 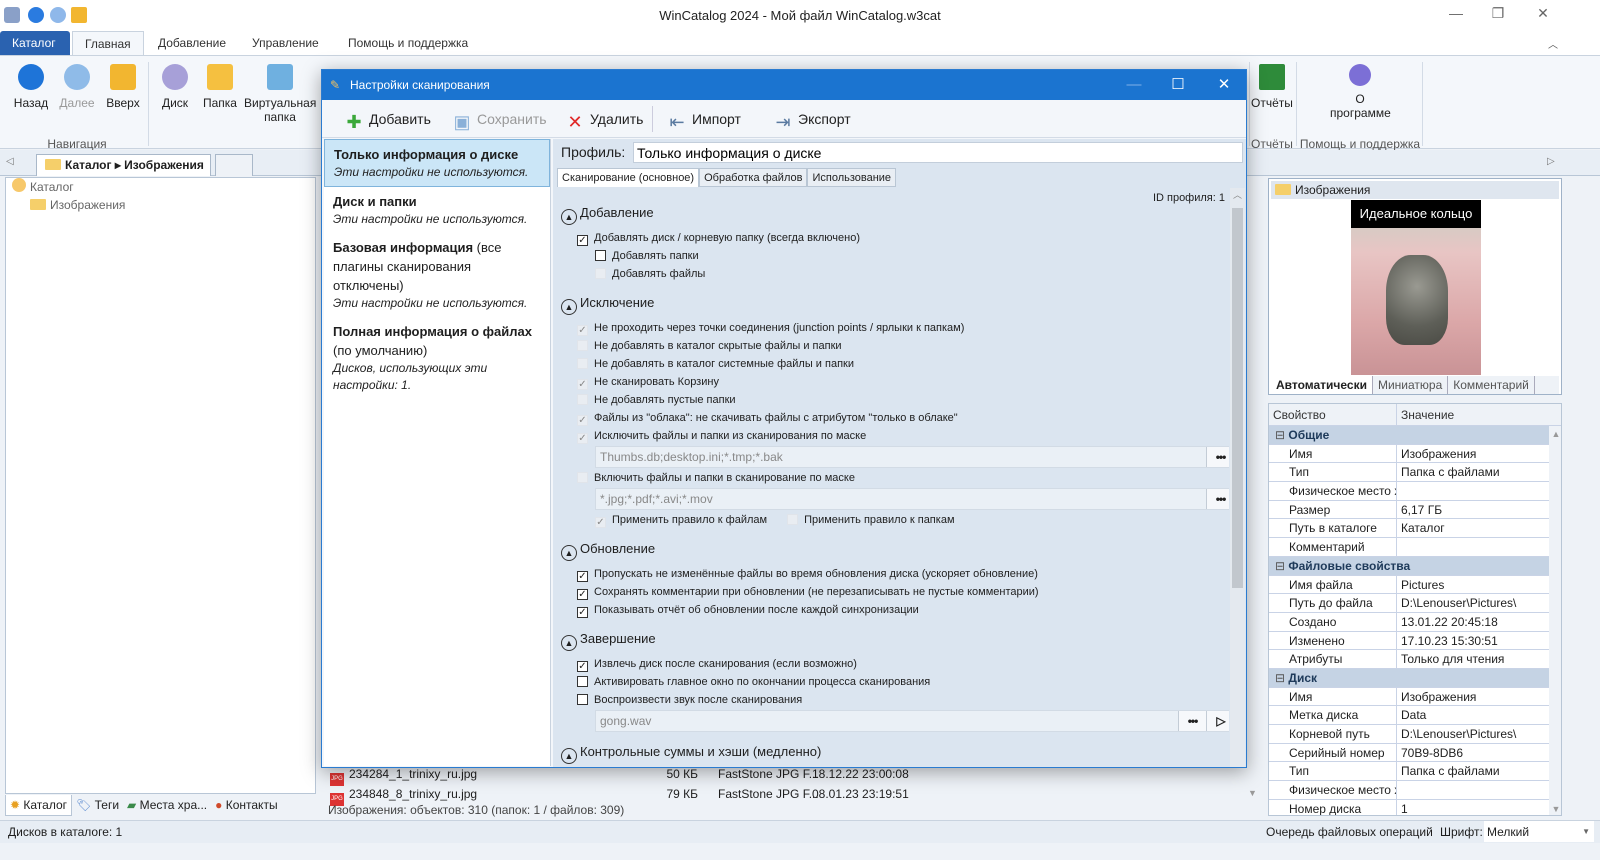 I want to click on col-property: Свойство, so click(x=1333, y=414).